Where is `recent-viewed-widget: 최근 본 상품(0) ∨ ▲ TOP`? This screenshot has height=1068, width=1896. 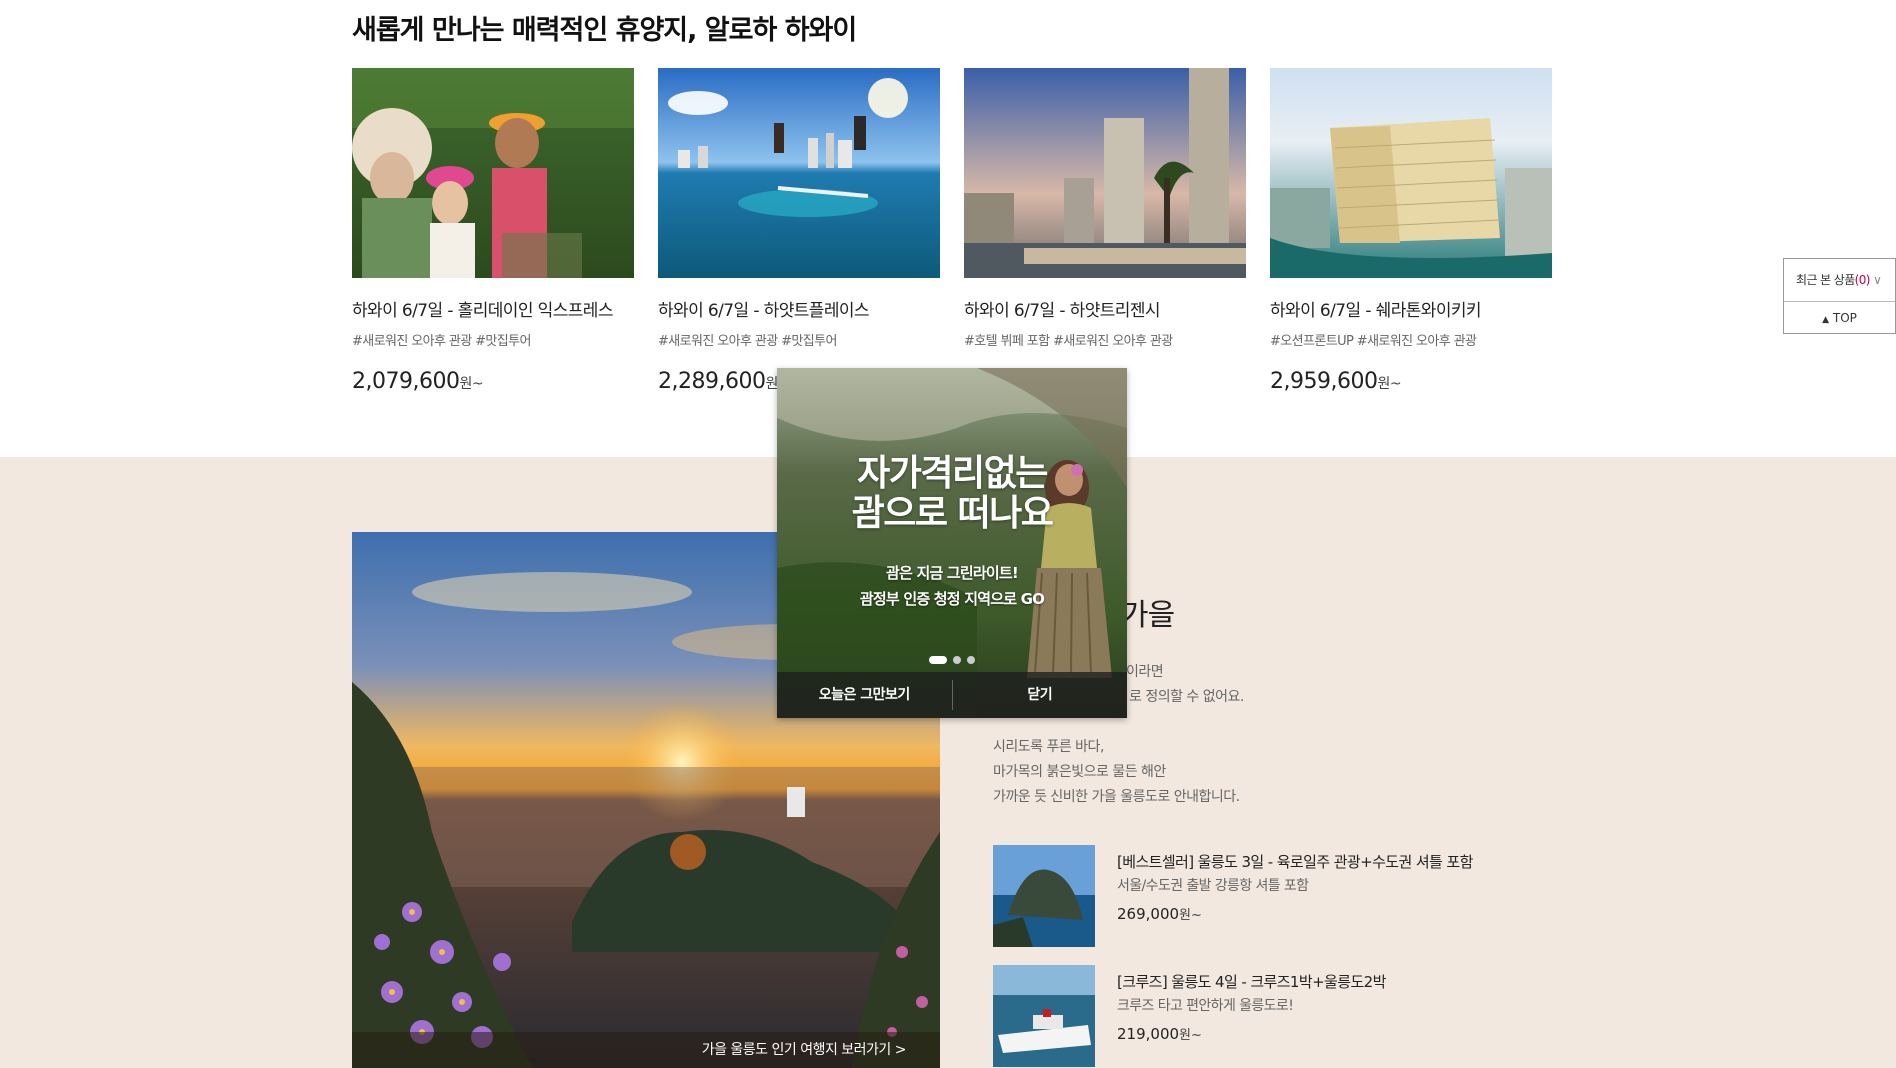 recent-viewed-widget: 최근 본 상품(0) ∨ ▲ TOP is located at coordinates (1839, 296).